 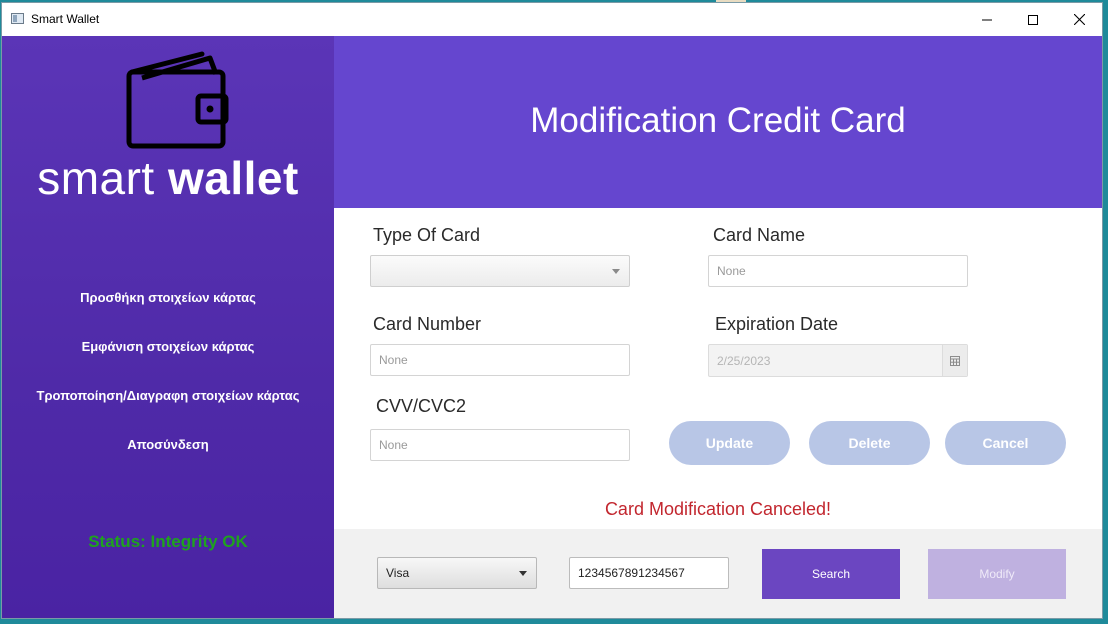 I want to click on minimize-button, so click(x=987, y=19).